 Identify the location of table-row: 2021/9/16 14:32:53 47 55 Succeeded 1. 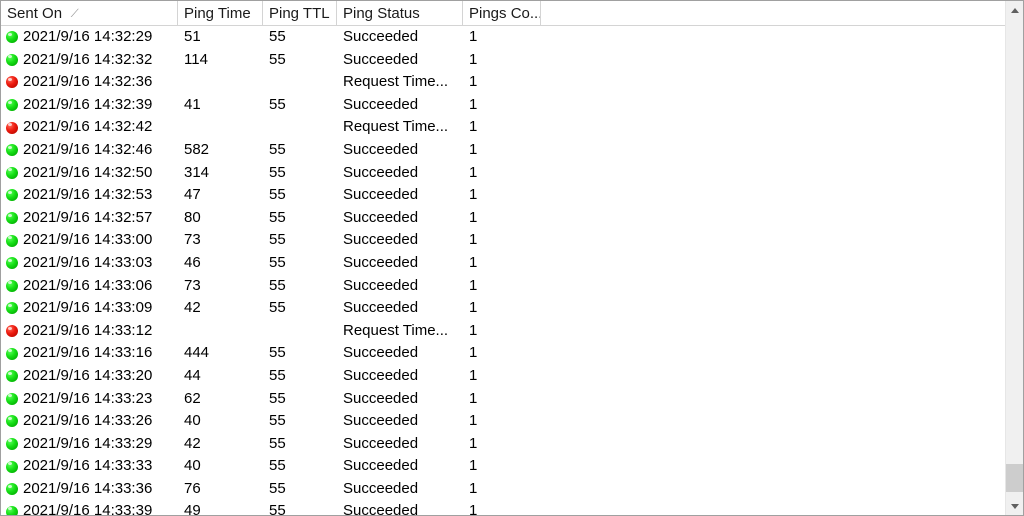
(503, 195).